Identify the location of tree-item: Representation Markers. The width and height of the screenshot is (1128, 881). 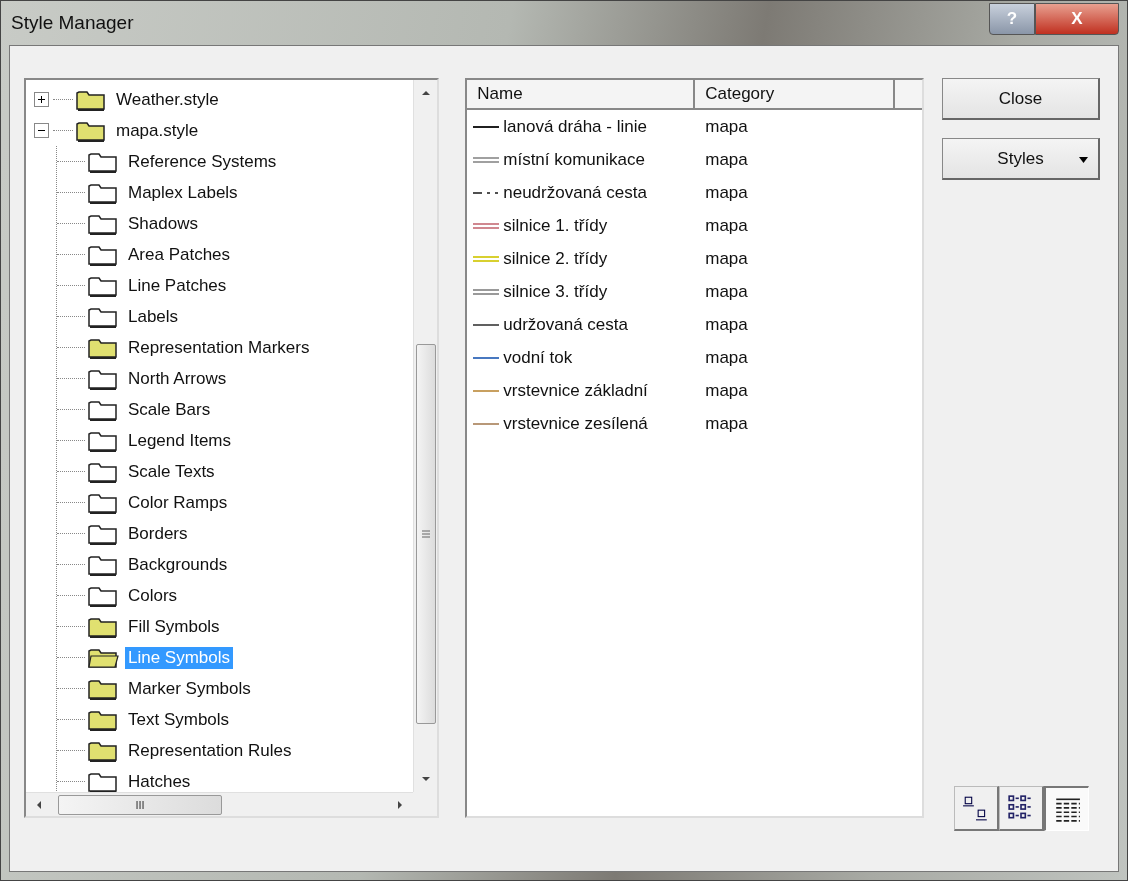
(219, 347).